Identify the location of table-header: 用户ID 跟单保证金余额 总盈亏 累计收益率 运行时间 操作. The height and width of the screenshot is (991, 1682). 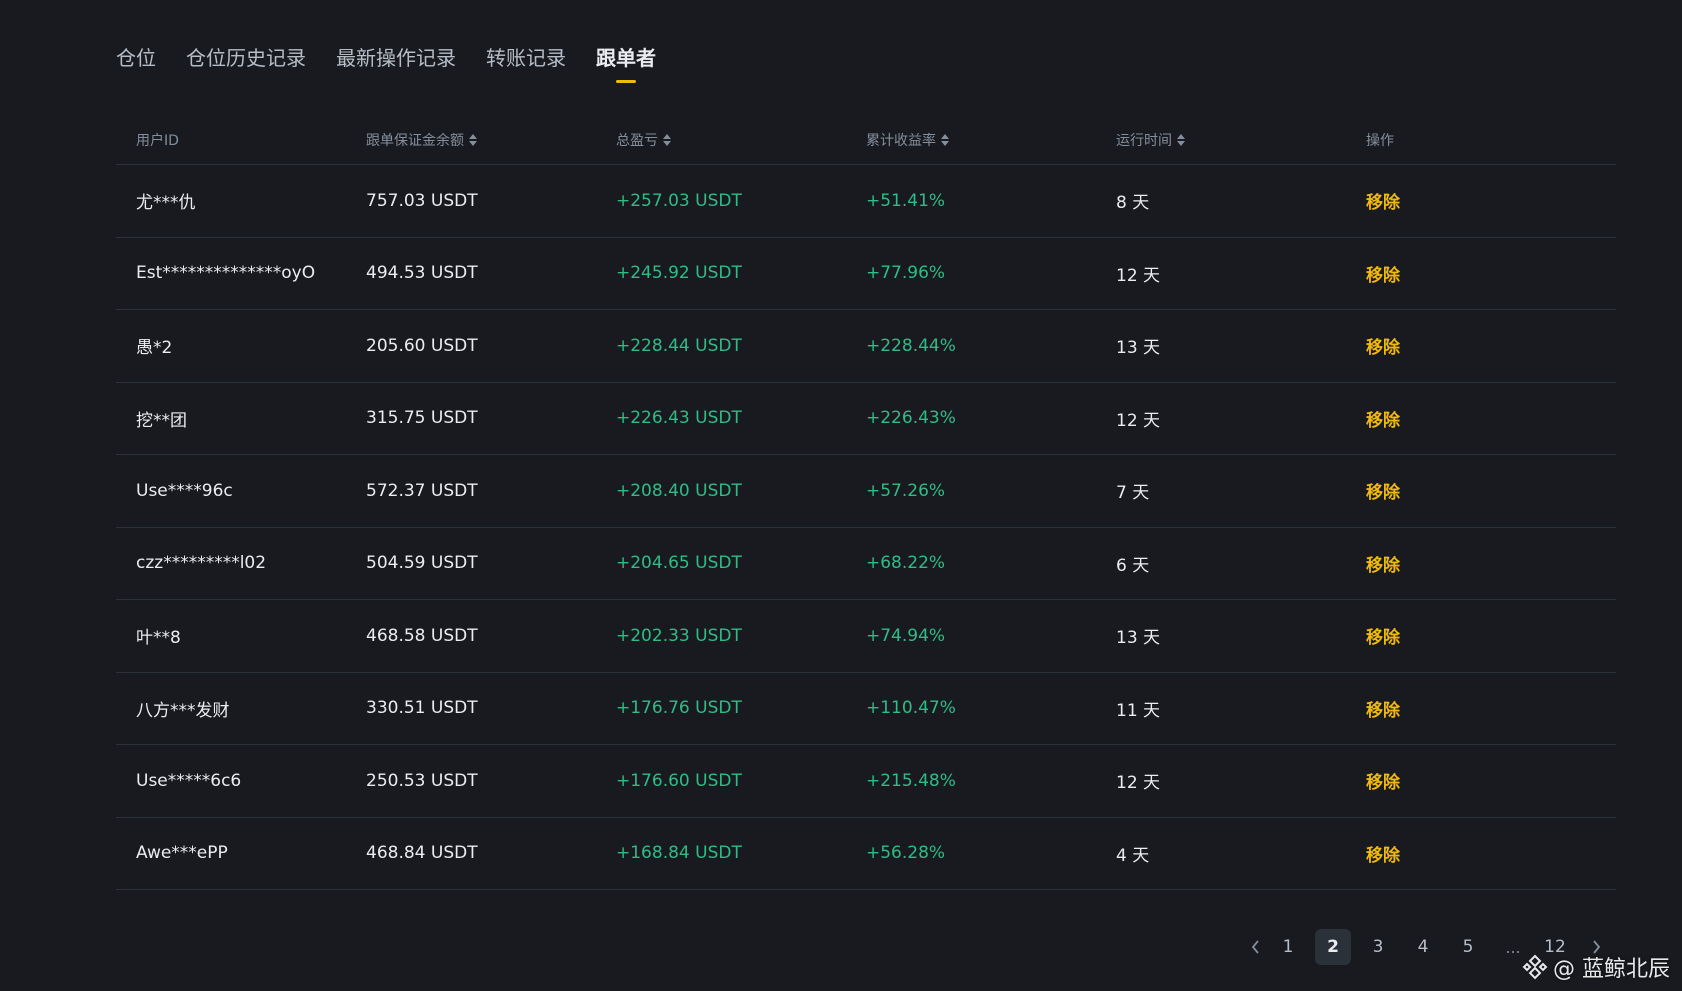
(866, 140).